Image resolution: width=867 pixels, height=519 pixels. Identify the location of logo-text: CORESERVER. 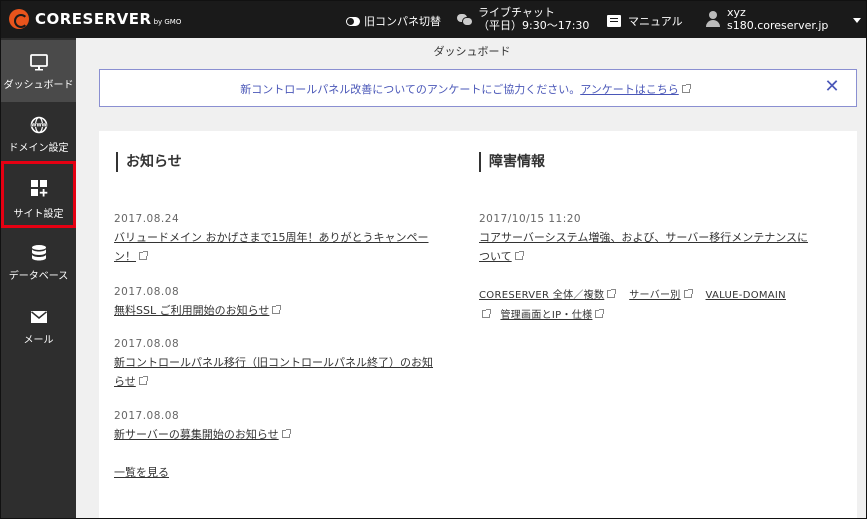
(93, 19).